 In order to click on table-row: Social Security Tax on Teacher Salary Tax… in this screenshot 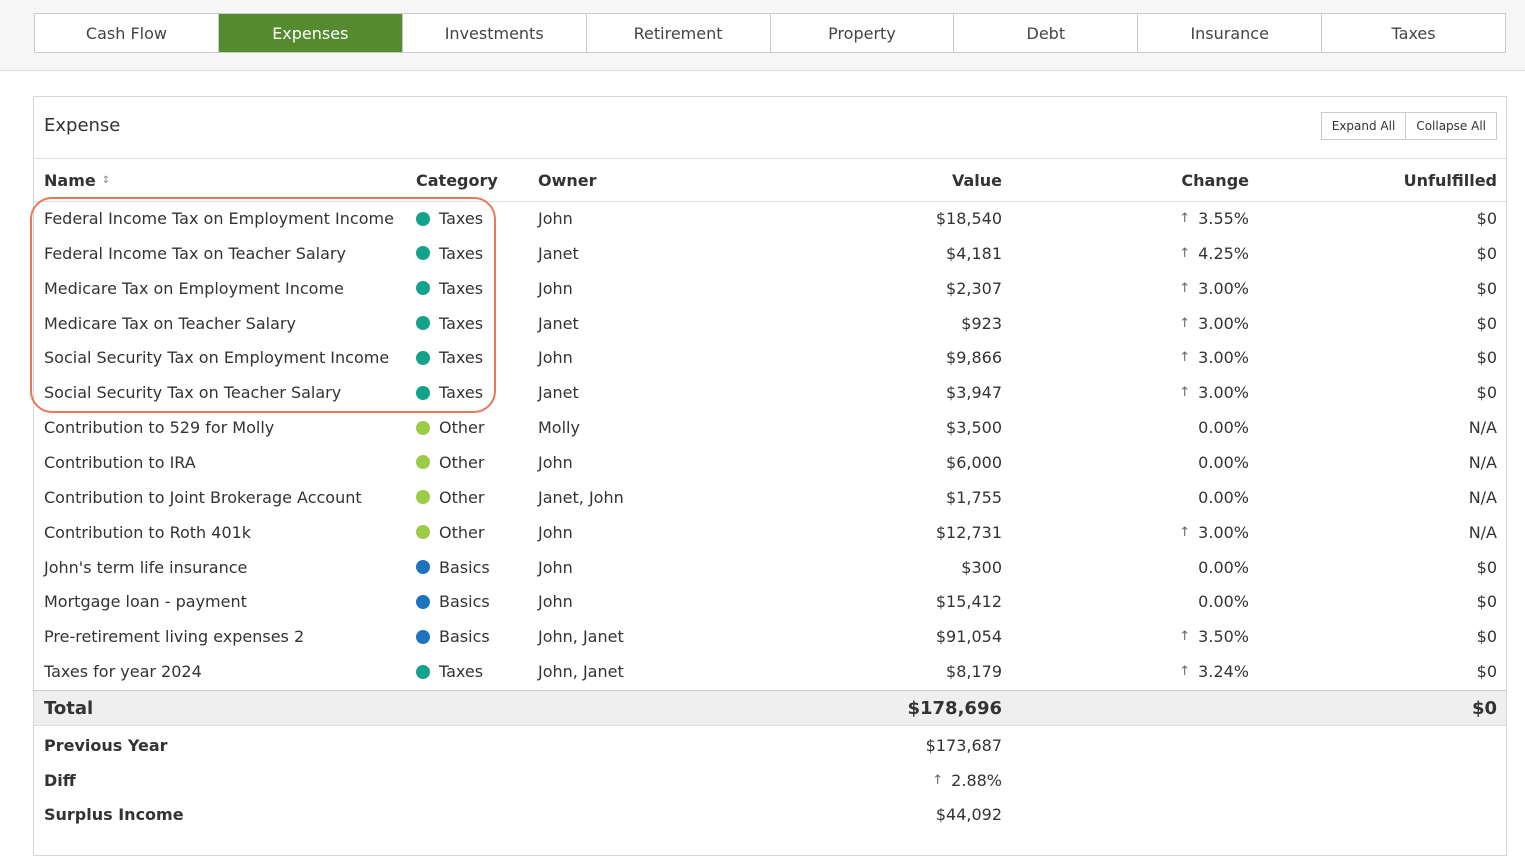, I will do `click(770, 392)`.